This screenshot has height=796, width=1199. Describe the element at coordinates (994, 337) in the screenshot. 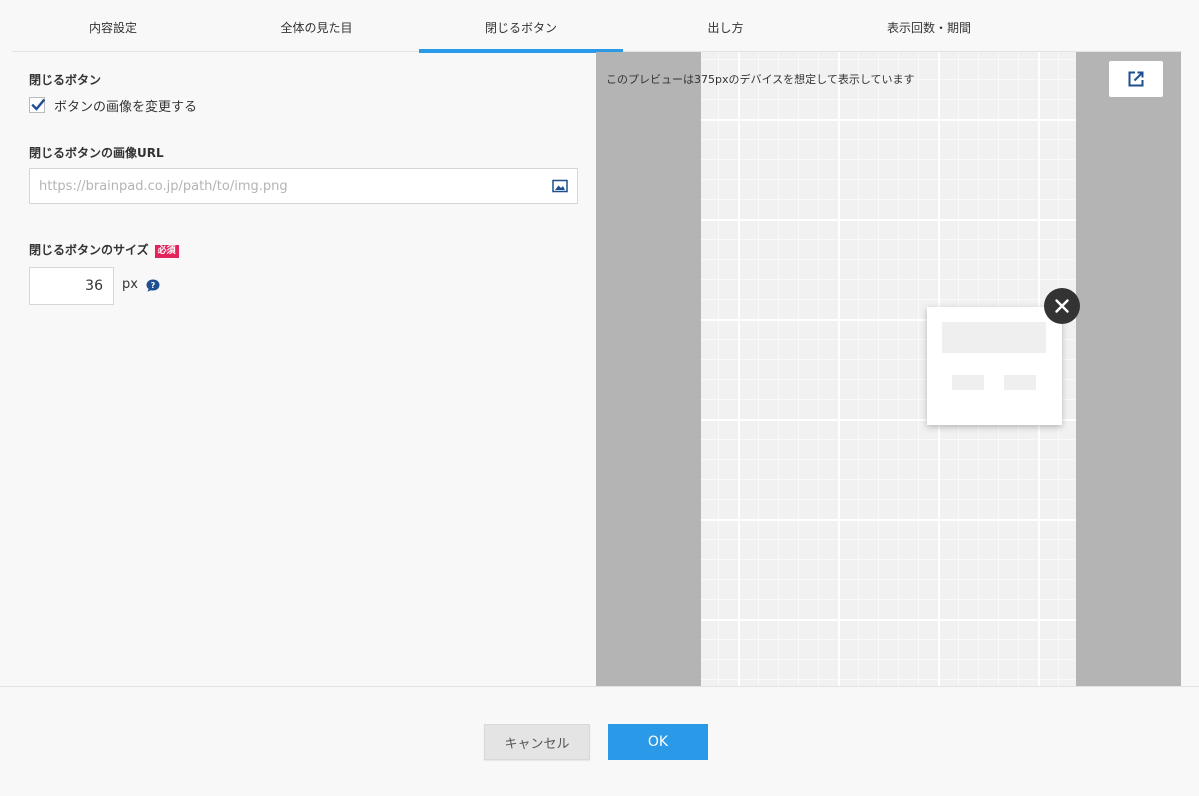

I see `popup-mock-bar` at that location.